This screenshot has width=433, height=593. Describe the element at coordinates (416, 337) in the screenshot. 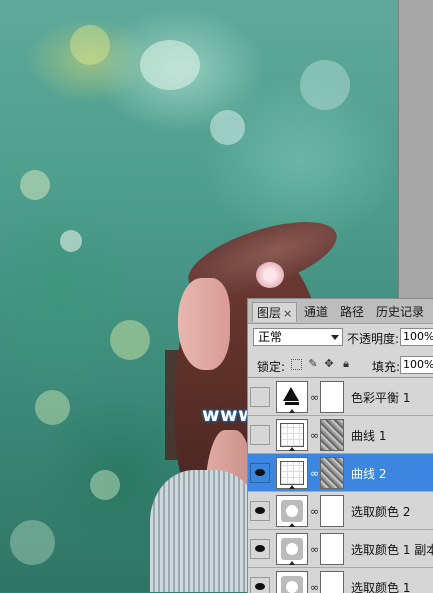

I see `opacity-field: 100%` at that location.